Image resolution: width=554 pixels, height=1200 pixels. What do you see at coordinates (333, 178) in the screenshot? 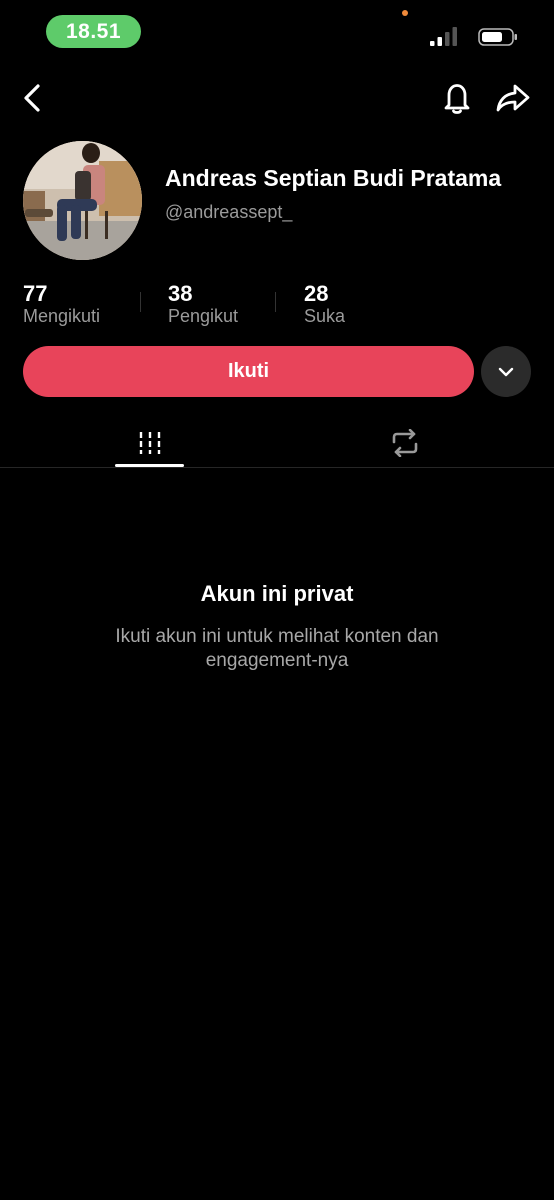
I see `display-name: Andreas Septian Budi Pratama` at bounding box center [333, 178].